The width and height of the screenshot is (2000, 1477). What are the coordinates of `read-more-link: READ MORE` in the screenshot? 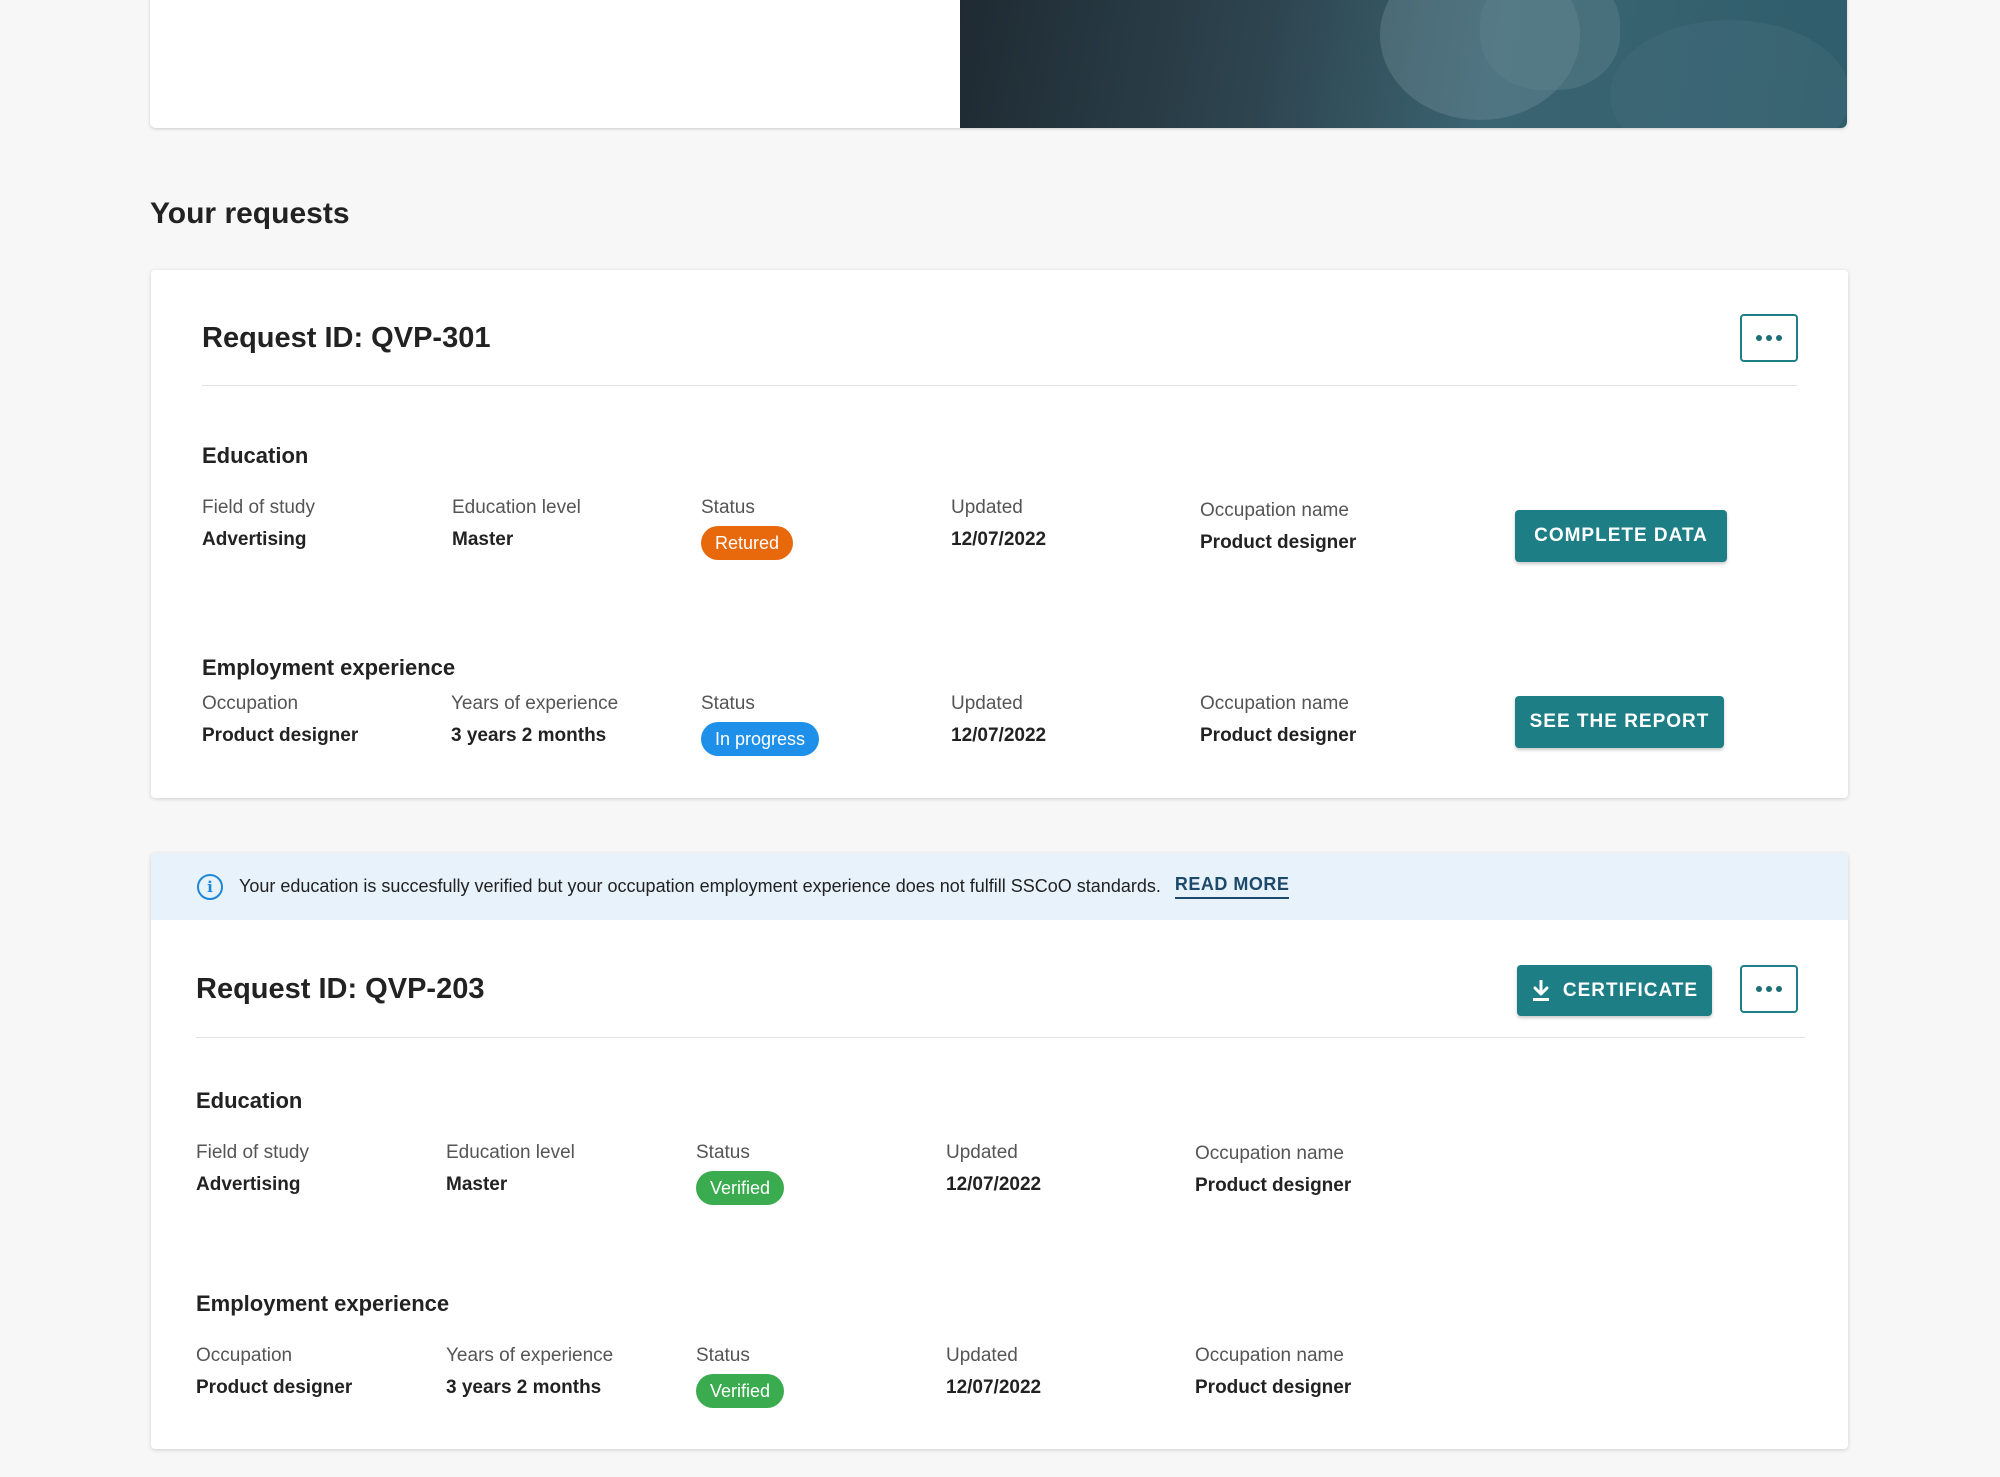 It's located at (1232, 886).